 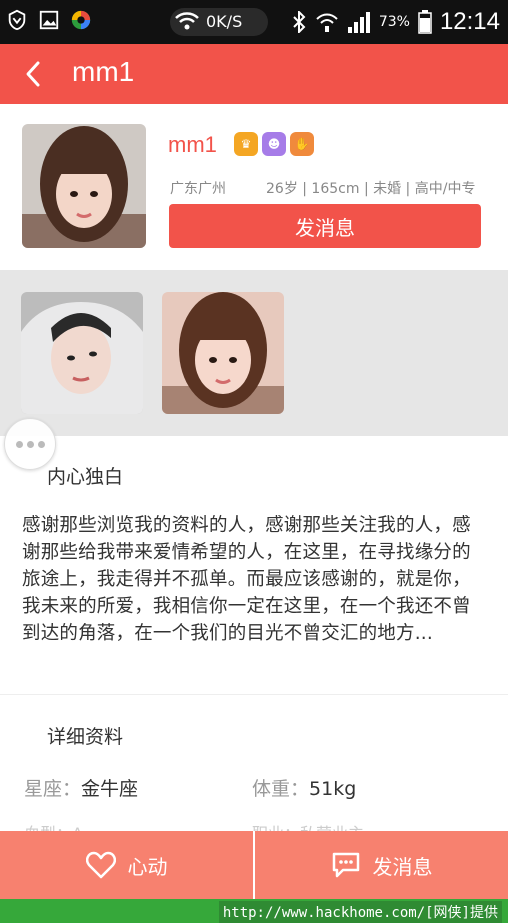 I want to click on battery-percent: 73%, so click(x=394, y=22).